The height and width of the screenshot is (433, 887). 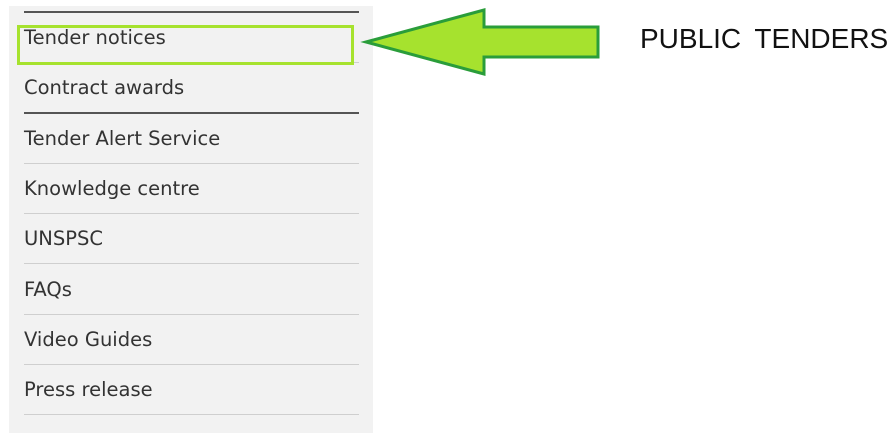 I want to click on menu-item-press-release: Press release, so click(x=191, y=390).